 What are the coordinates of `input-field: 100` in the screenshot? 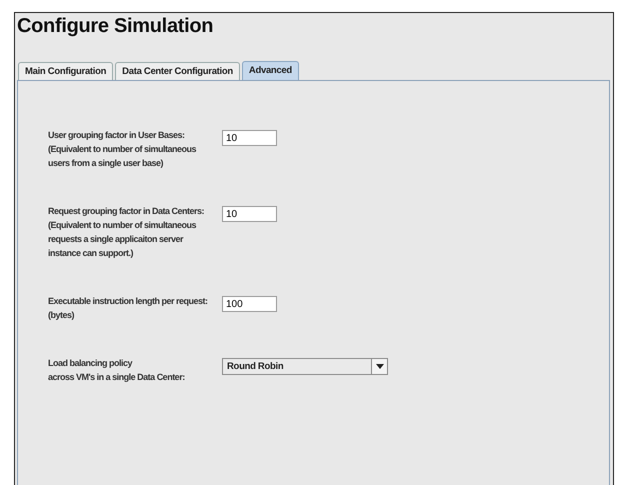 It's located at (249, 304).